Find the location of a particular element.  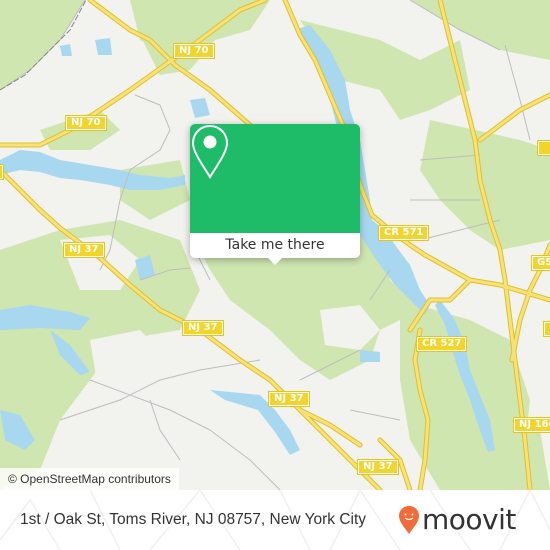

moovit-logo: moovit is located at coordinates (457, 520).